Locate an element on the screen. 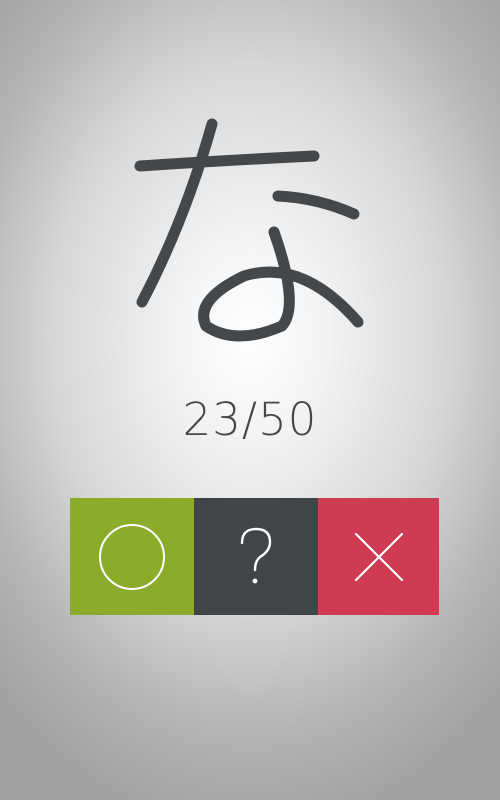 Image resolution: width=500 pixels, height=800 pixels. answer-buttons is located at coordinates (254, 556).